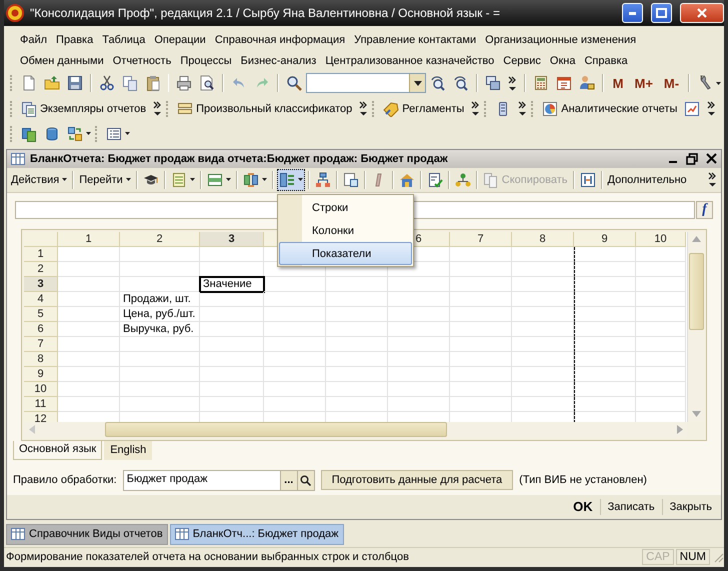 The image size is (728, 571). What do you see at coordinates (239, 158) in the screenshot?
I see `document-title: БланкОтчета: Бюджет продаж вида отчета:Бюджет продаж: Бюджет продаж` at bounding box center [239, 158].